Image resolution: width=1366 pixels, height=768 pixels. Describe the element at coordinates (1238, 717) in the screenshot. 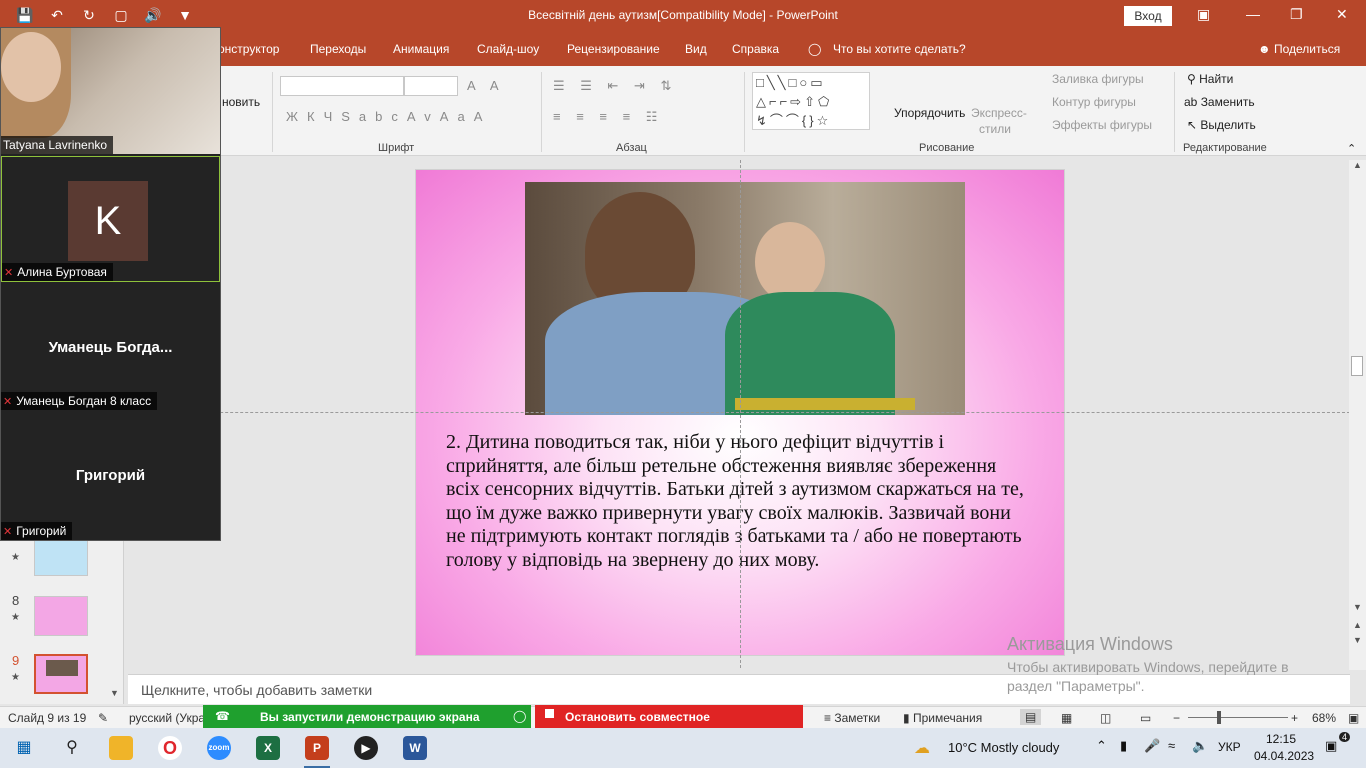

I see `zoom-slider` at that location.